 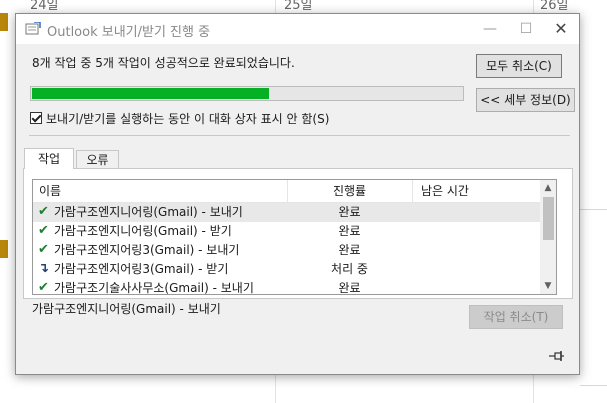 I want to click on task-progress: 처리 중, so click(x=349, y=269).